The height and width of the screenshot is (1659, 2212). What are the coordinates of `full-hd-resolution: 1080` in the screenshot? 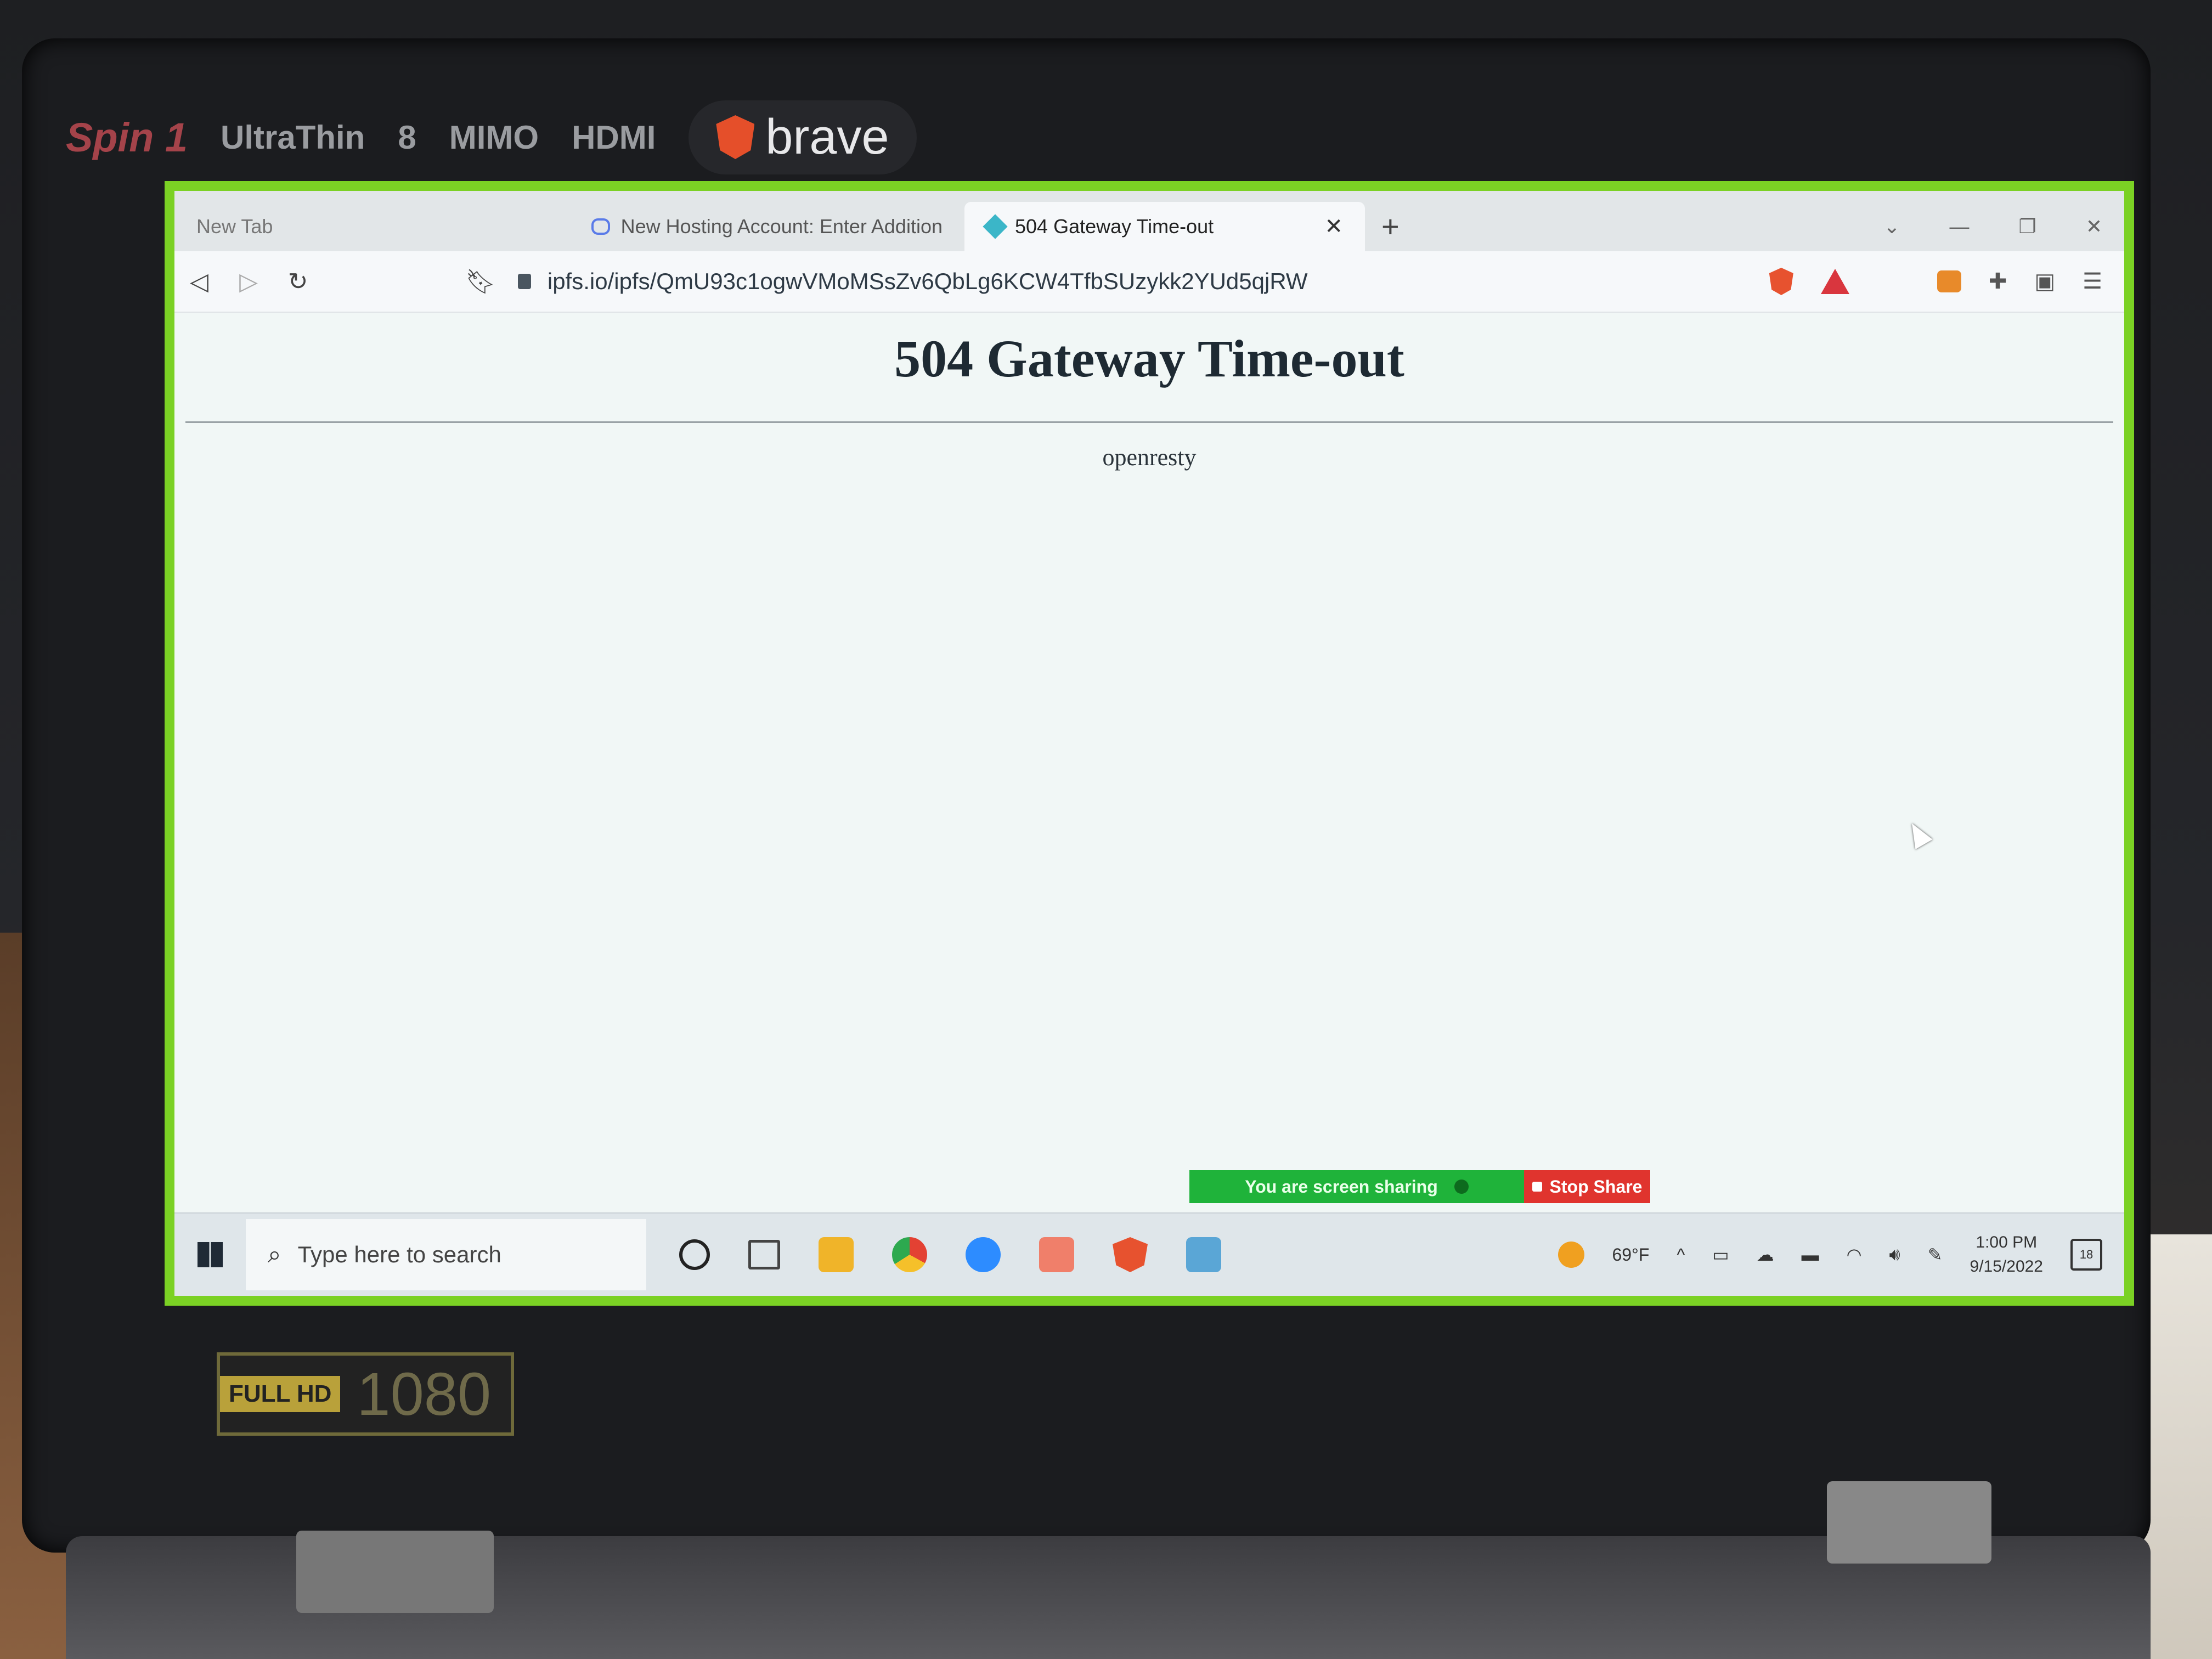 It's located at (424, 1394).